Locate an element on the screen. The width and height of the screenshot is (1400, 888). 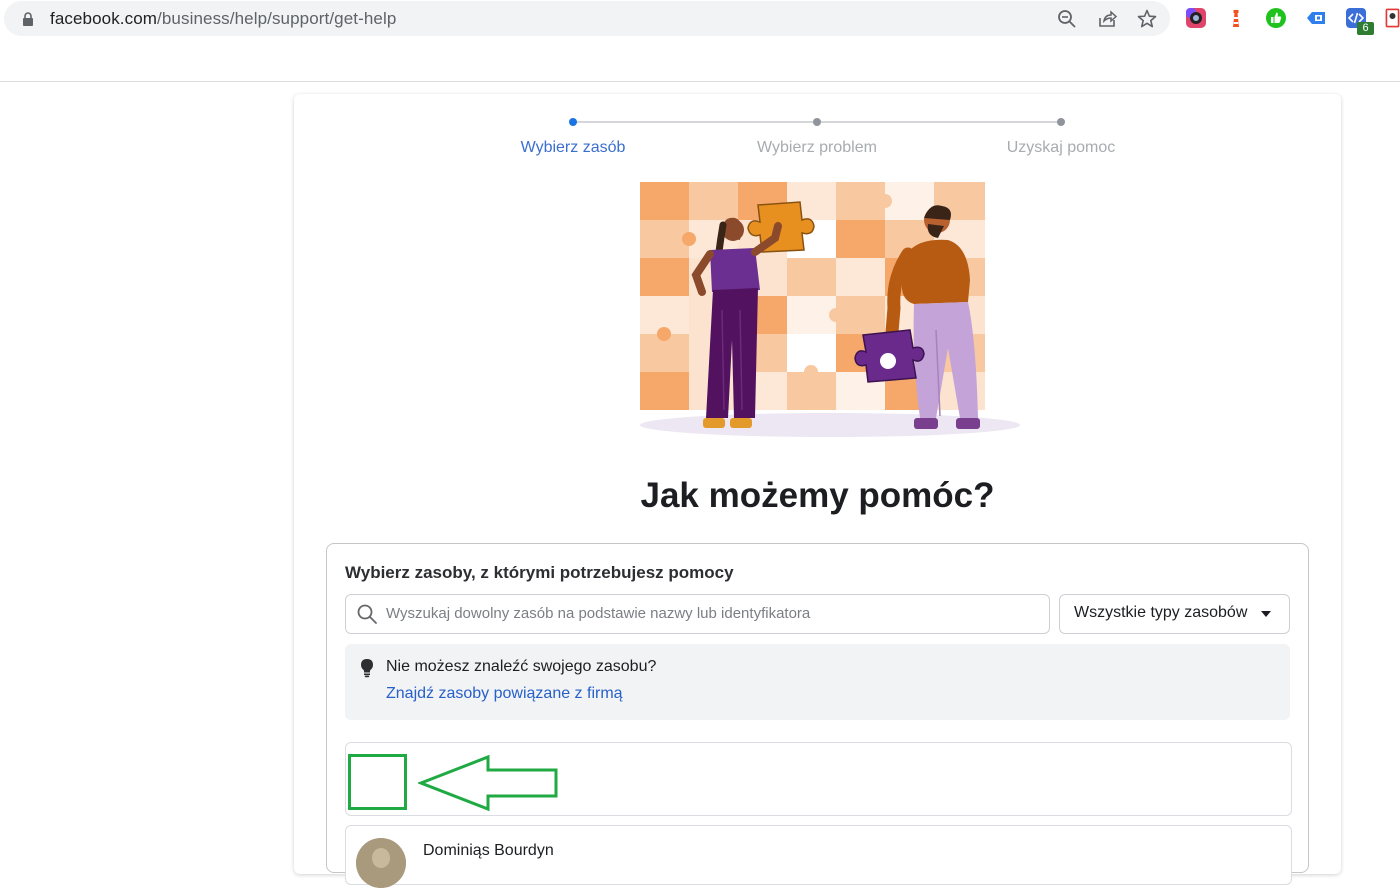
lightbulb-icon is located at coordinates (367, 668).